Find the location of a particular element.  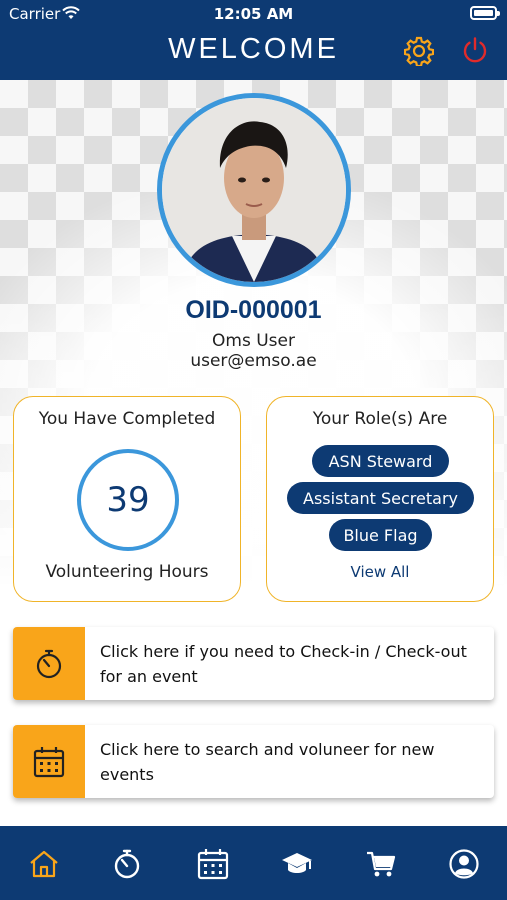

view-all-roles-link: View All is located at coordinates (380, 572).